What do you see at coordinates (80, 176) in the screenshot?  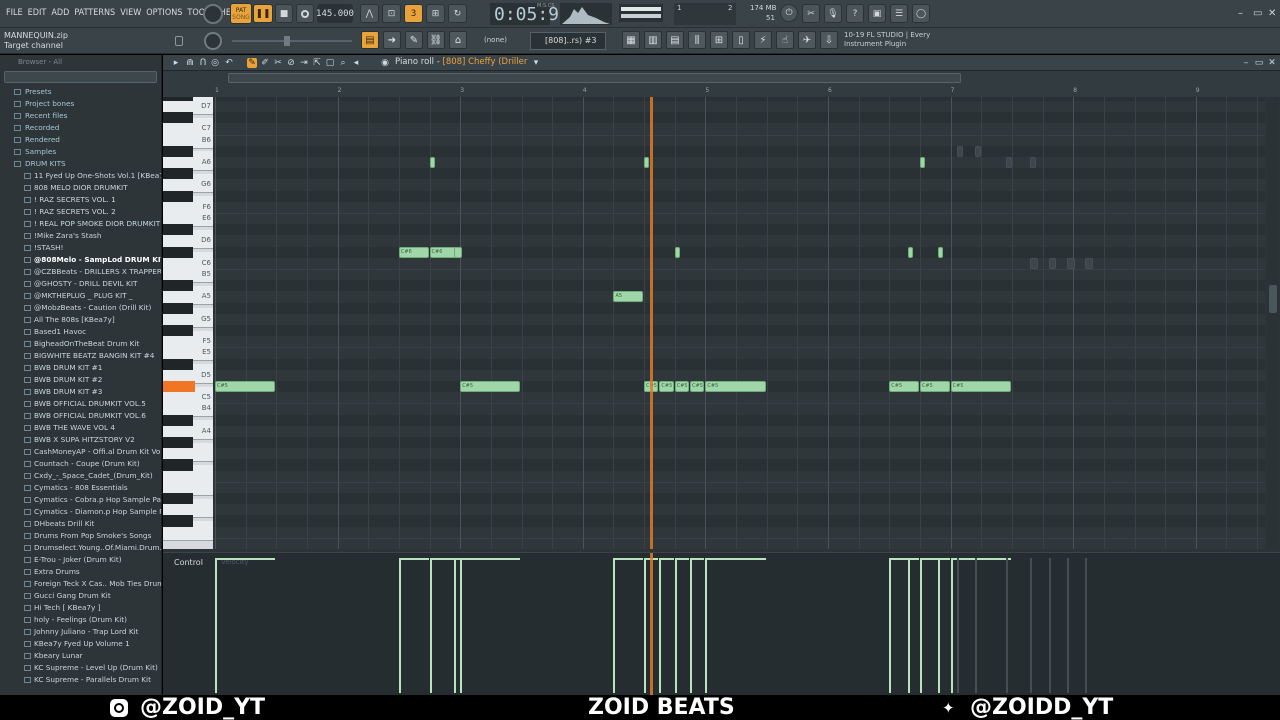 I see `browser-item: 11 Fyed Up One-Shots Vol.1 [KBea7y]` at bounding box center [80, 176].